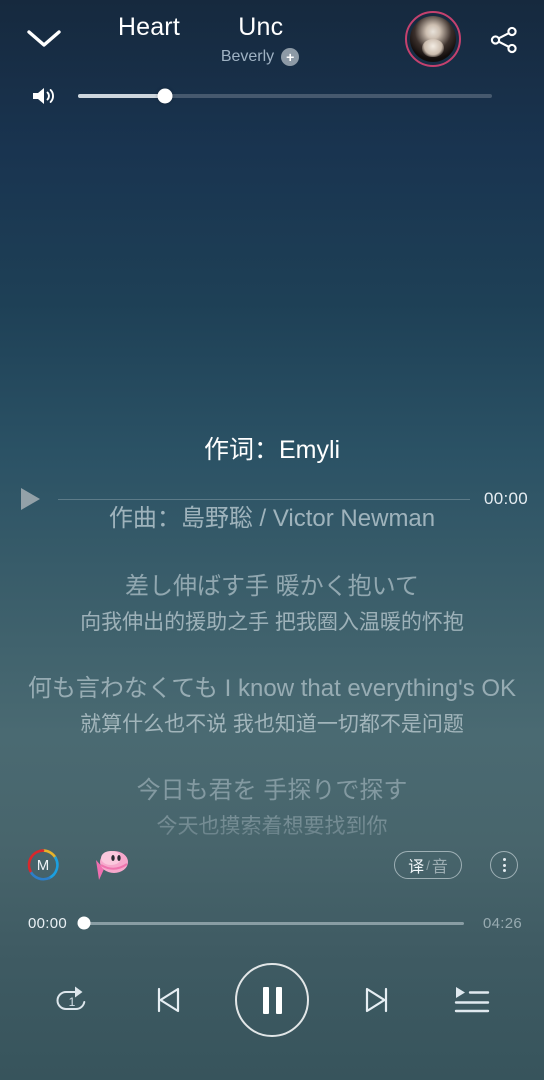 The image size is (544, 1080). I want to click on more-options-button, so click(504, 865).